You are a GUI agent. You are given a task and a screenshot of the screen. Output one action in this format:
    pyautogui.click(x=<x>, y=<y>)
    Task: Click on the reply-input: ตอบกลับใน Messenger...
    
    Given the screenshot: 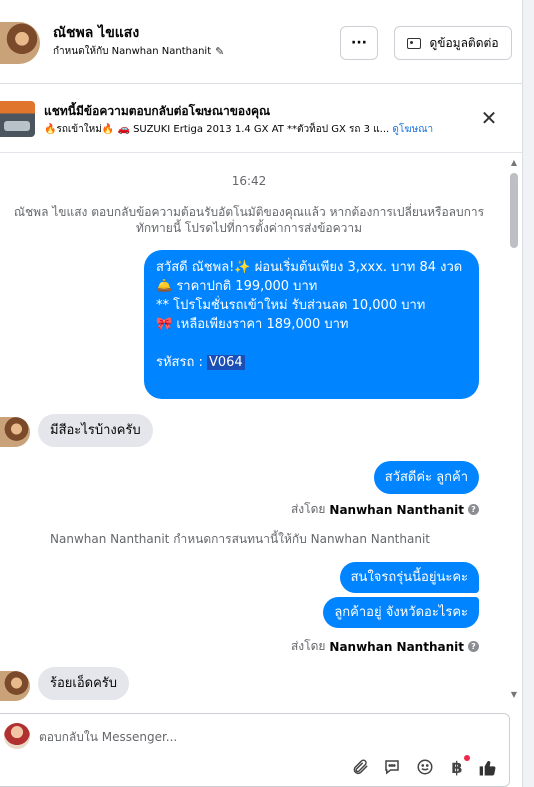 What is the action you would take?
    pyautogui.click(x=108, y=737)
    